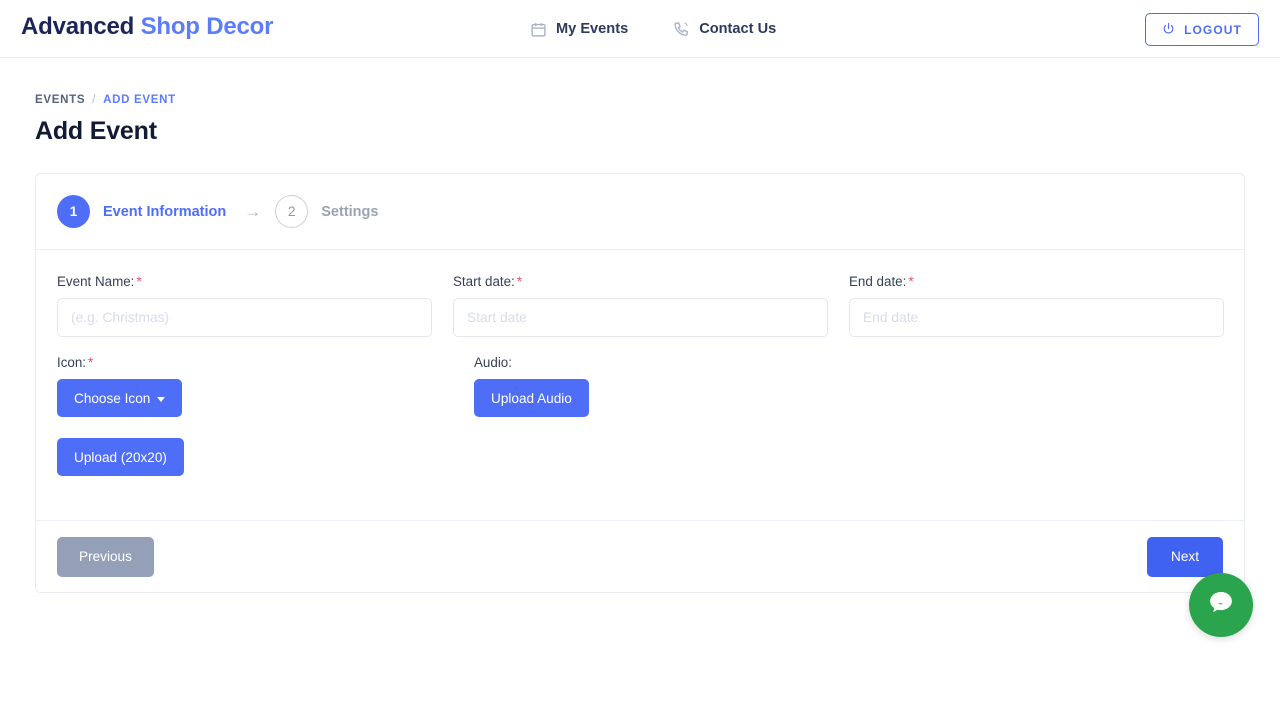 This screenshot has height=720, width=1280. Describe the element at coordinates (91, 362) in the screenshot. I see `icon-required-marker: *` at that location.